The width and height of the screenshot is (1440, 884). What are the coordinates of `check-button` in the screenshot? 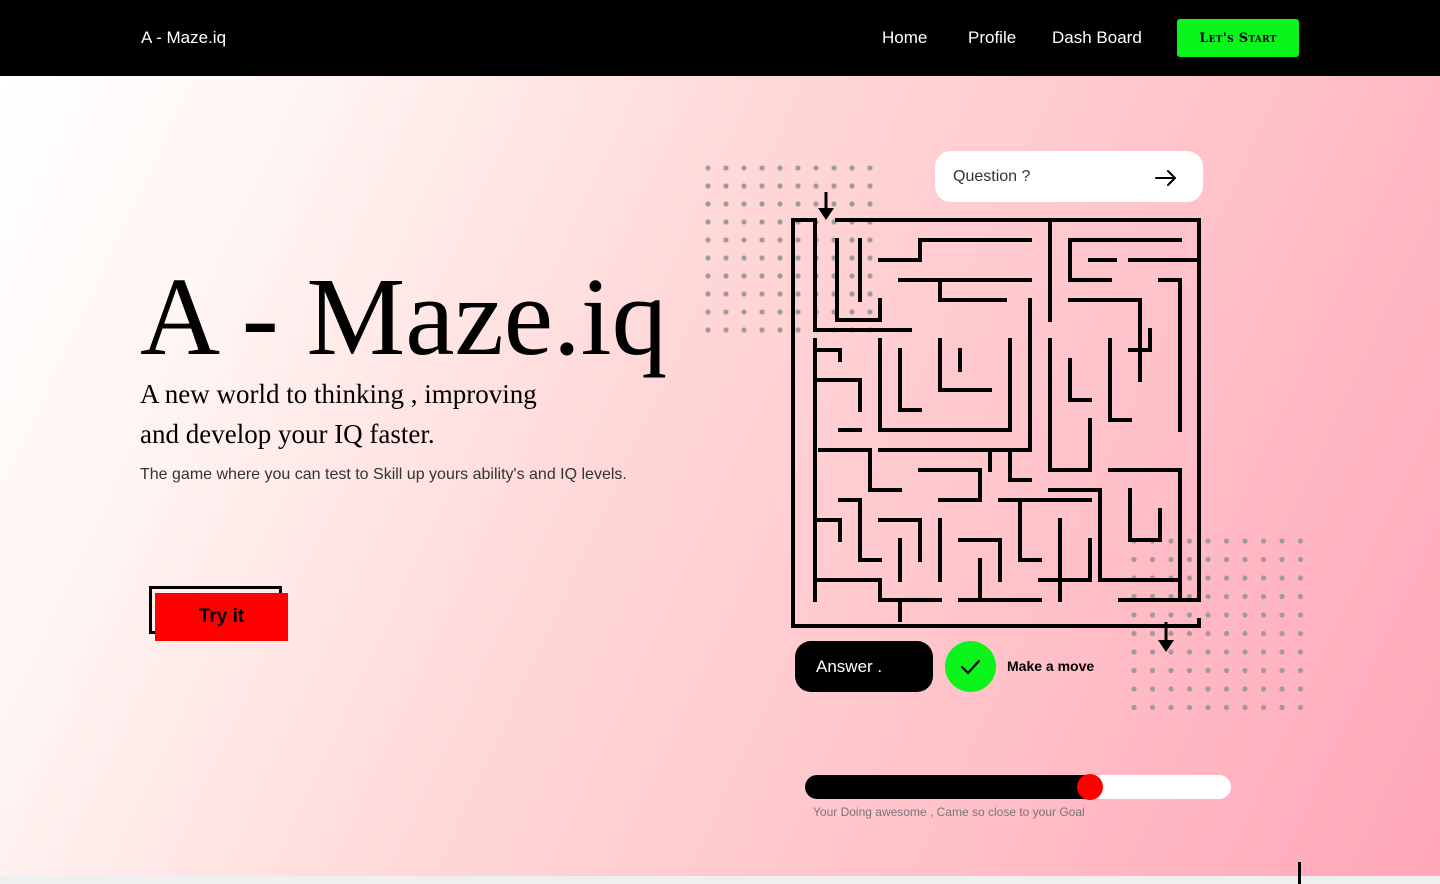 It's located at (970, 666).